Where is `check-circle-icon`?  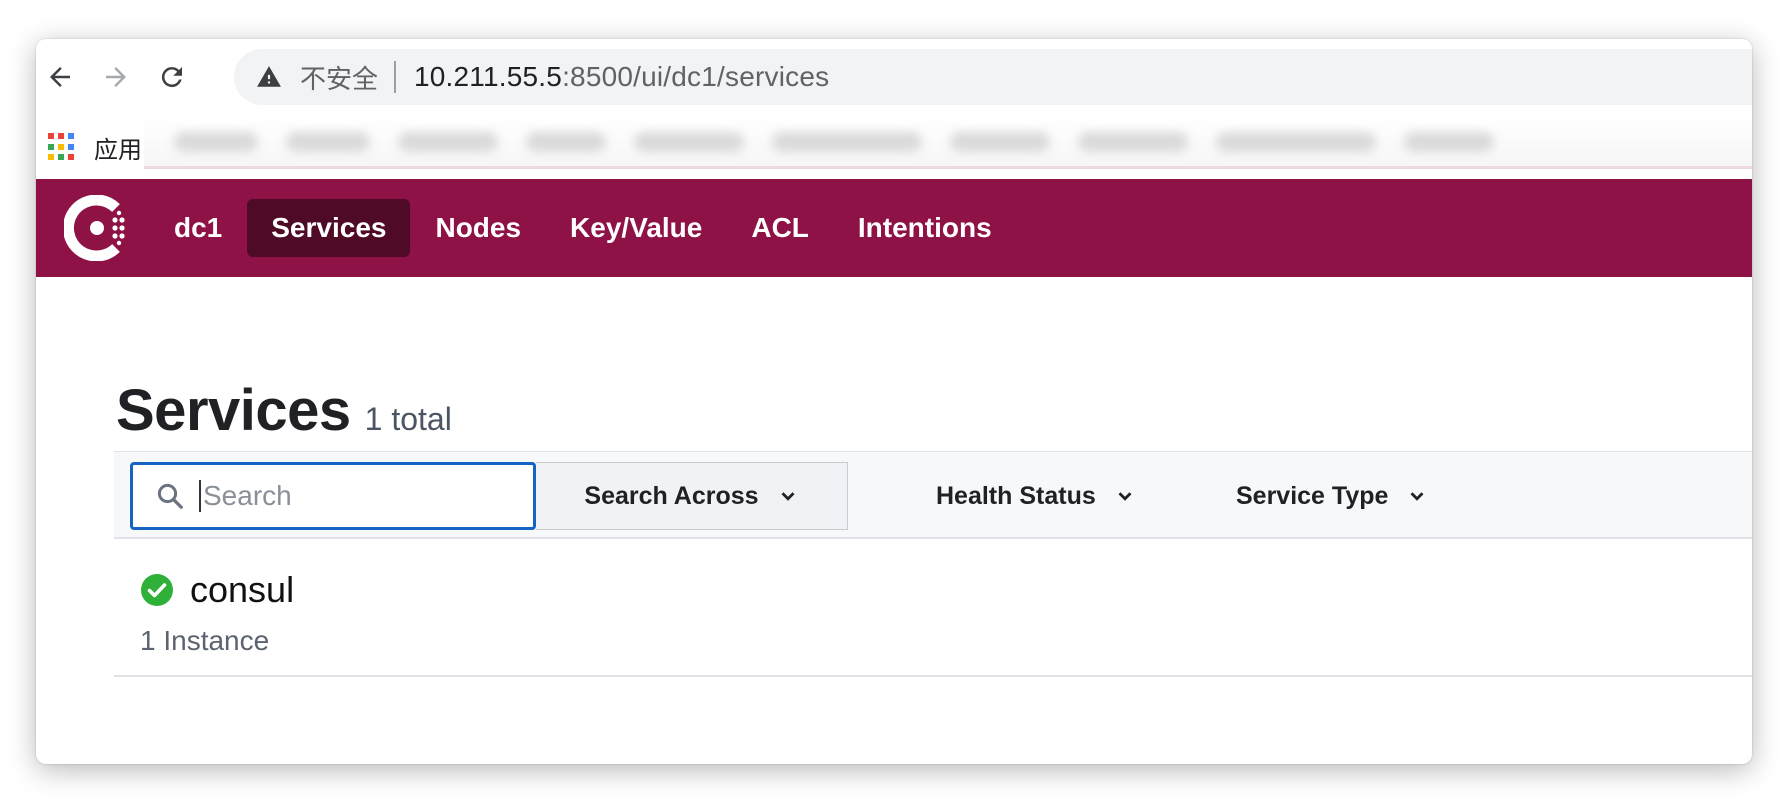
check-circle-icon is located at coordinates (157, 590).